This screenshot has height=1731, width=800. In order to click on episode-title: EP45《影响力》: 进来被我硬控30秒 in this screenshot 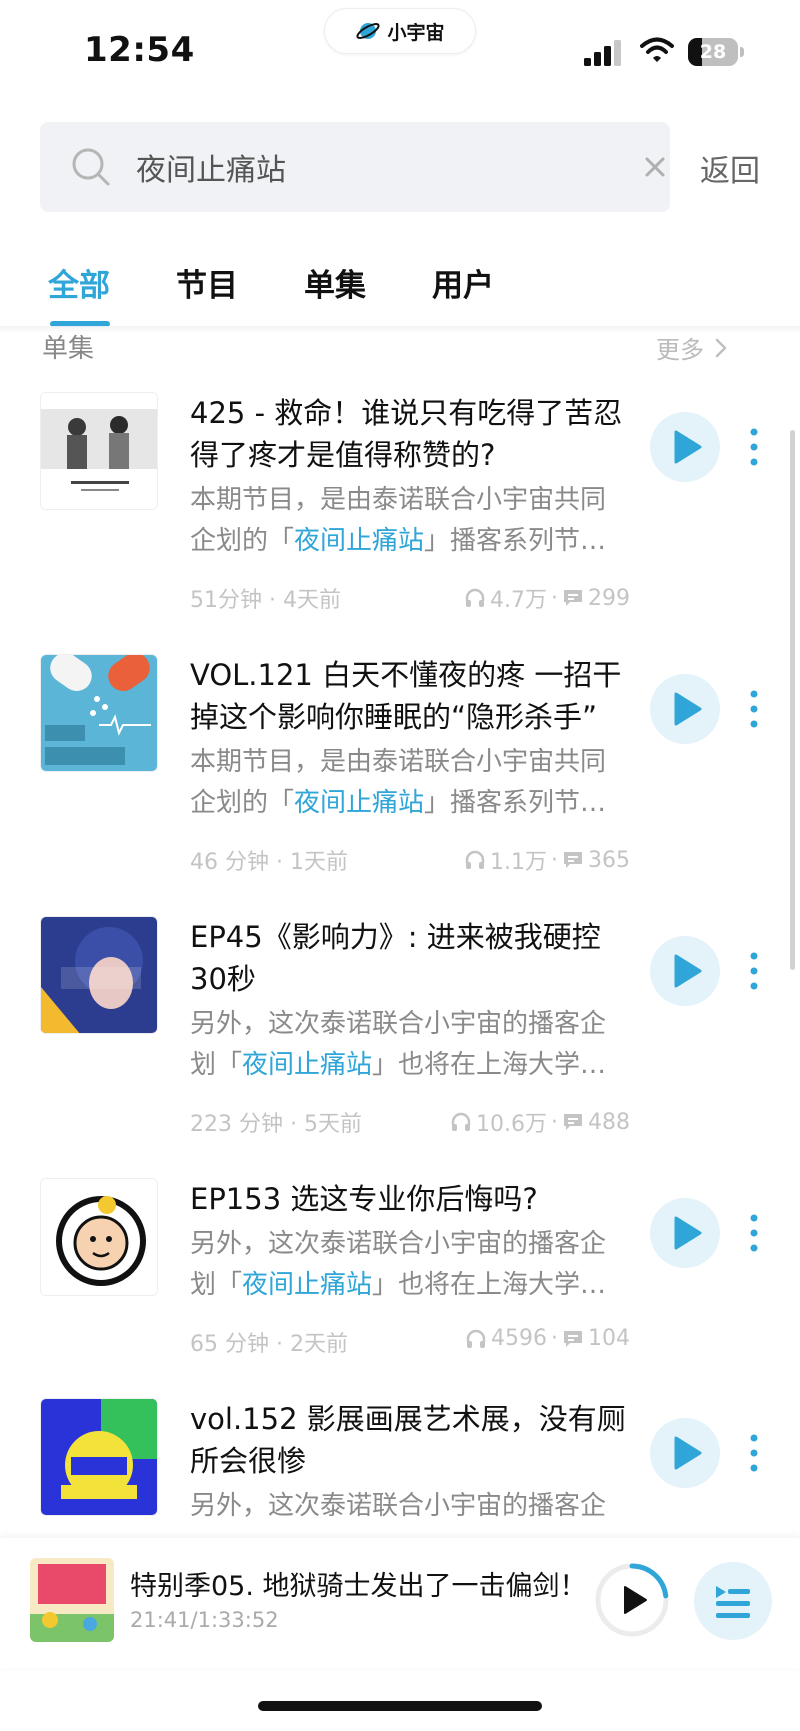, I will do `click(410, 958)`.